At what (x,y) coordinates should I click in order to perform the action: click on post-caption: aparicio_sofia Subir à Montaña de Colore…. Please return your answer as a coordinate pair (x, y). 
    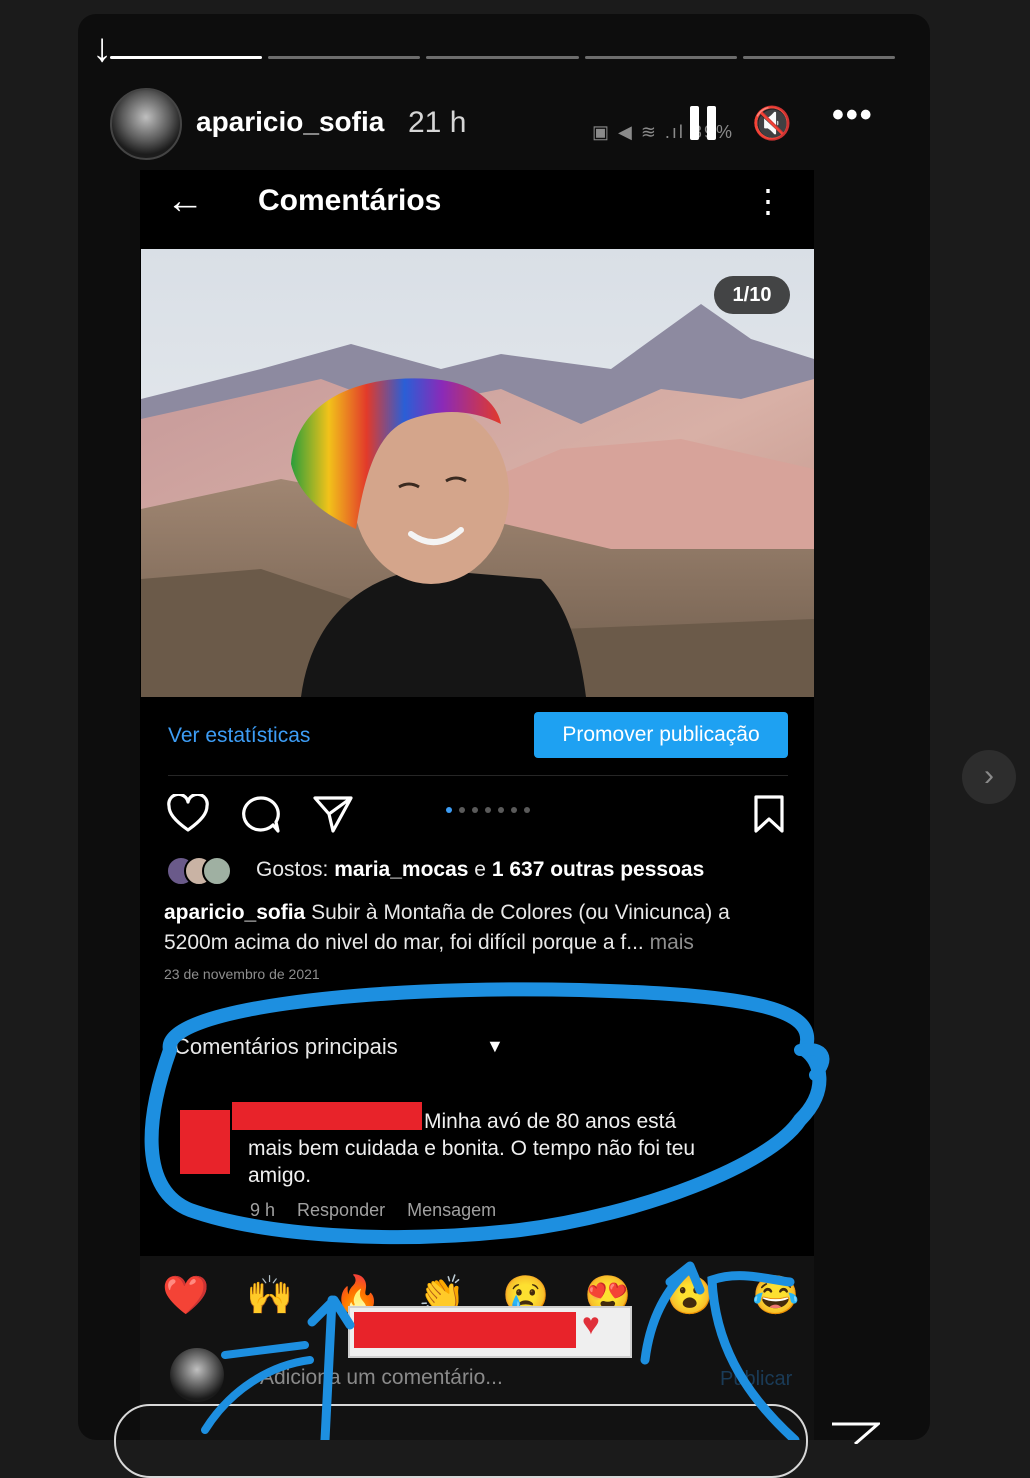
    Looking at the image, I should click on (474, 928).